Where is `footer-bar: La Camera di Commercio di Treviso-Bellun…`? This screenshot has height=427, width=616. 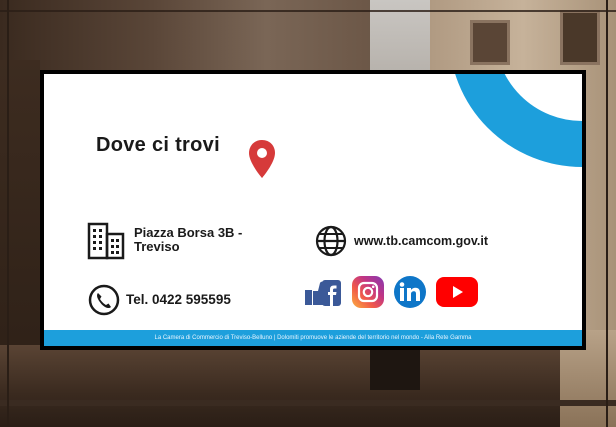
footer-bar: La Camera di Commercio di Treviso-Bellun… is located at coordinates (313, 338).